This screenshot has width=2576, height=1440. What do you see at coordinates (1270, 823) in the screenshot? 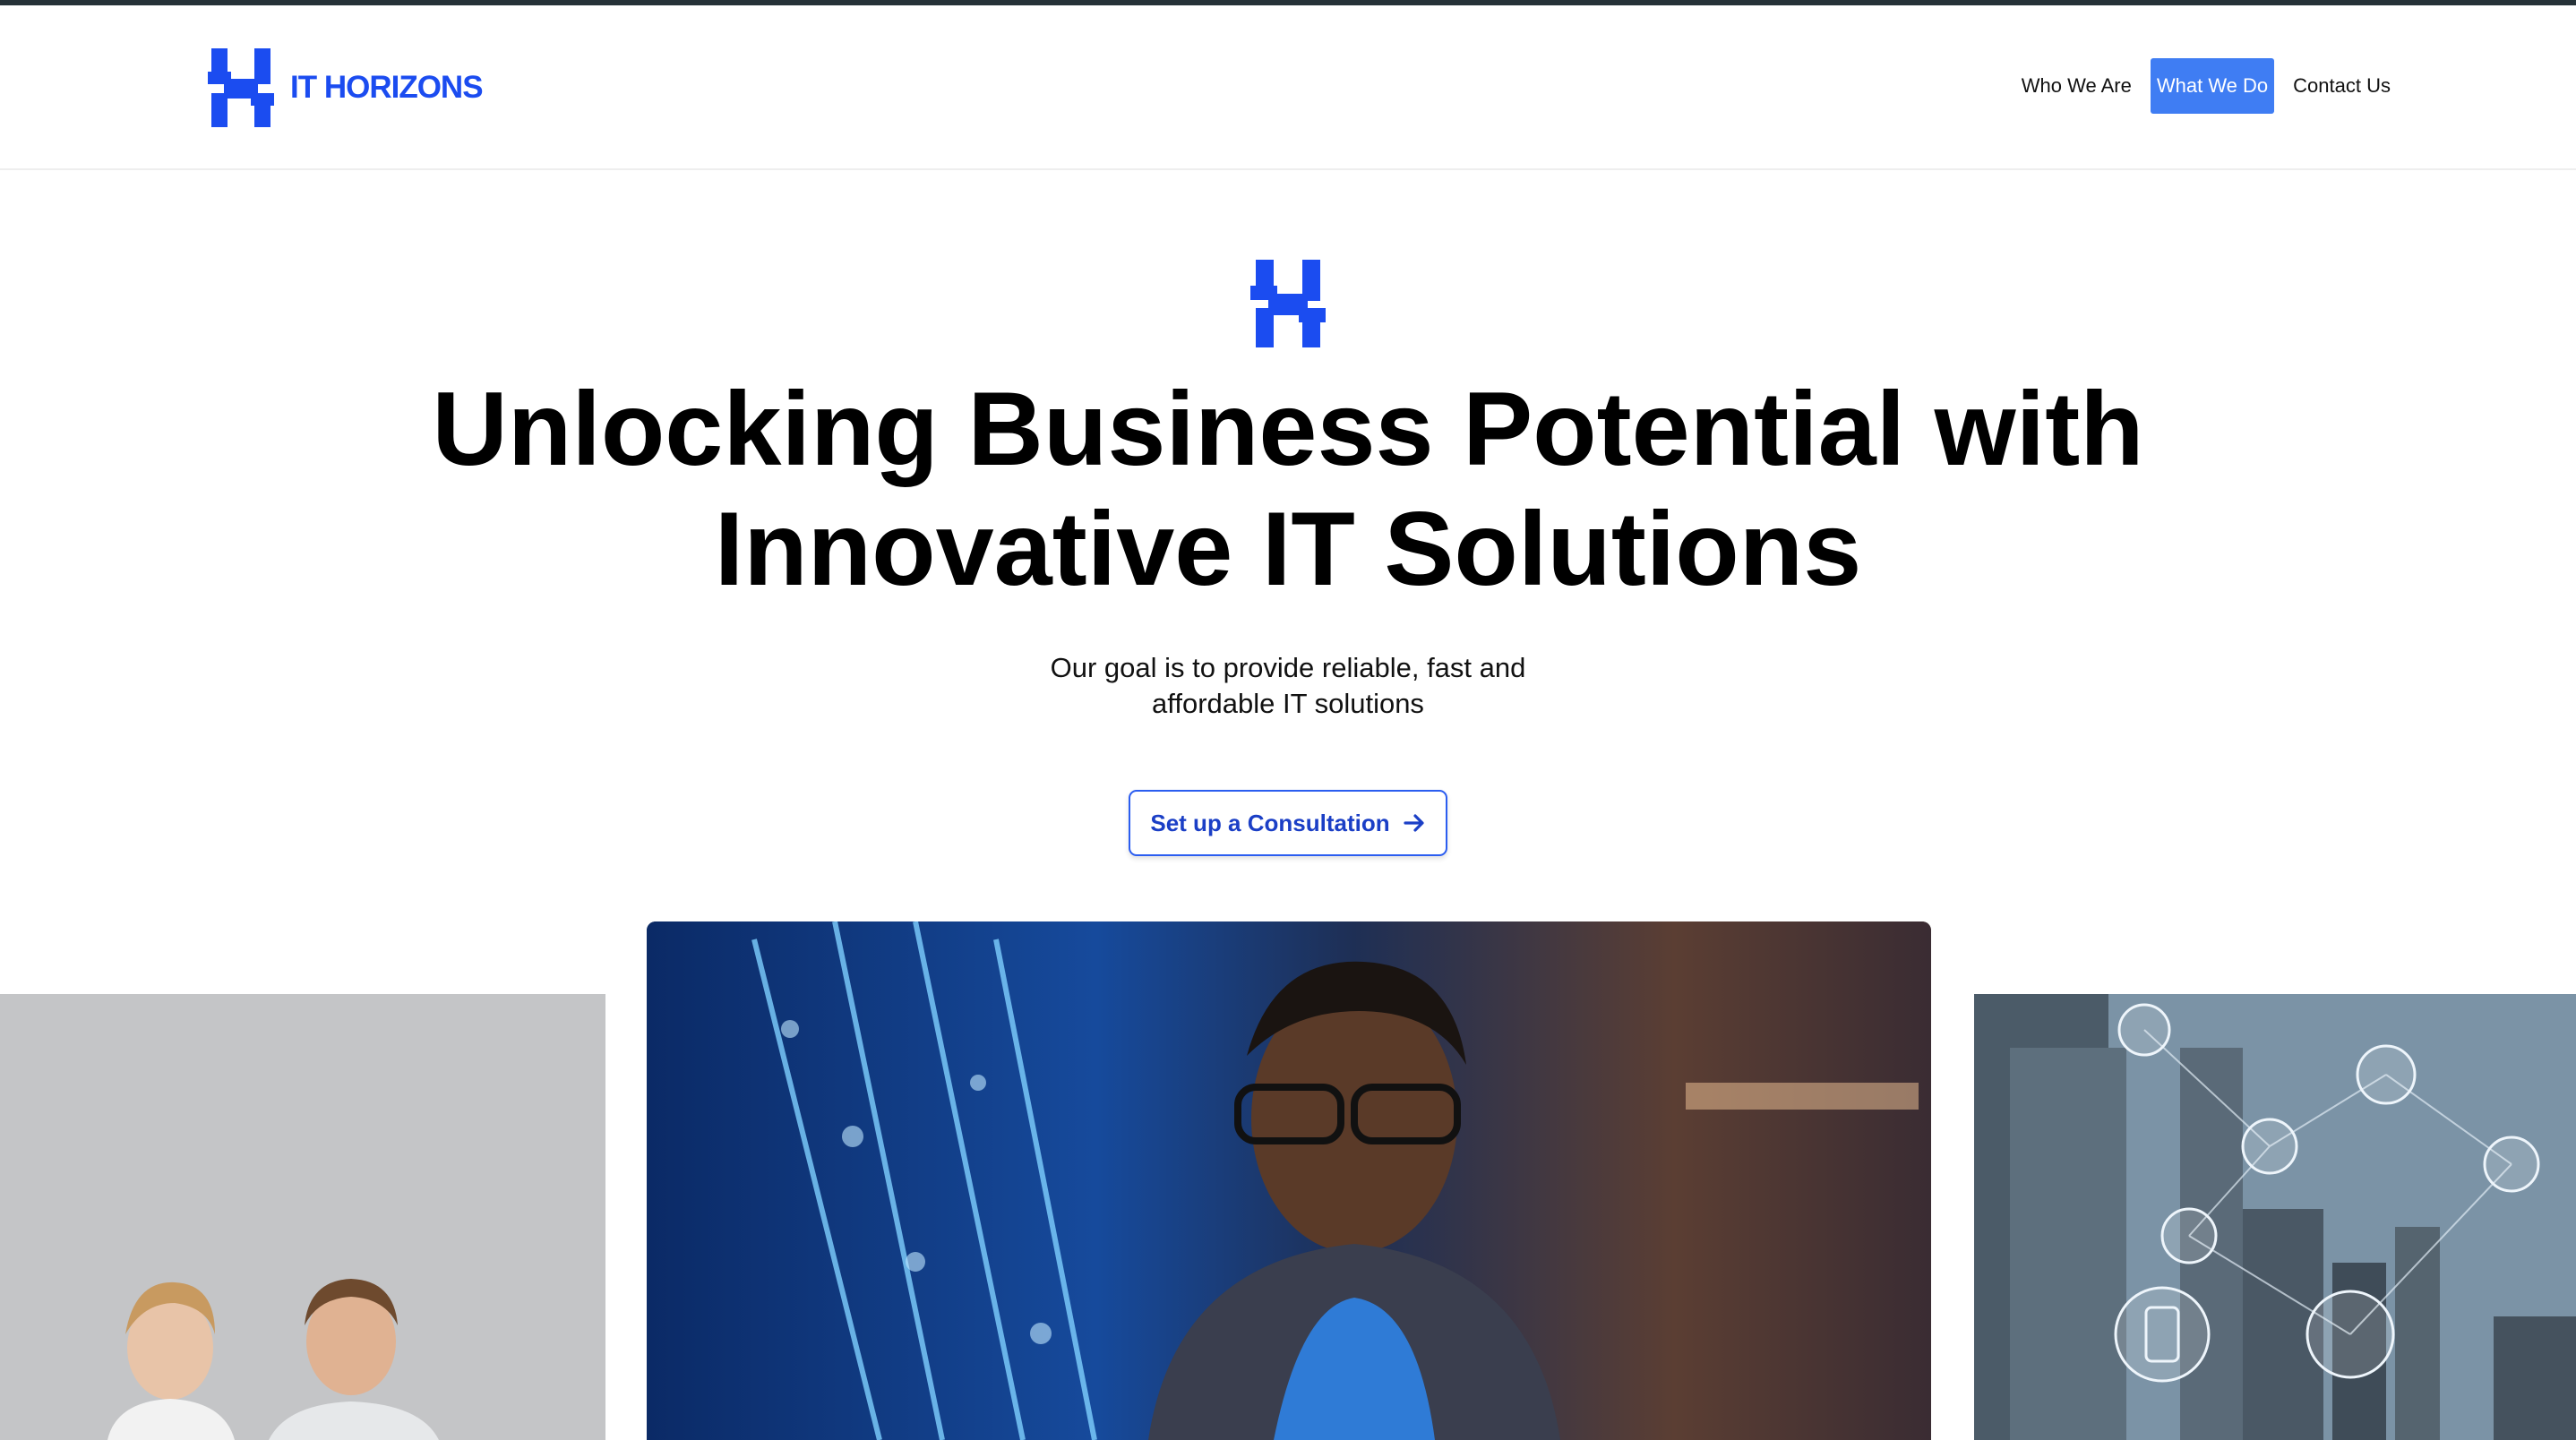
I see `consultation-button-label: Set up a Consultation` at bounding box center [1270, 823].